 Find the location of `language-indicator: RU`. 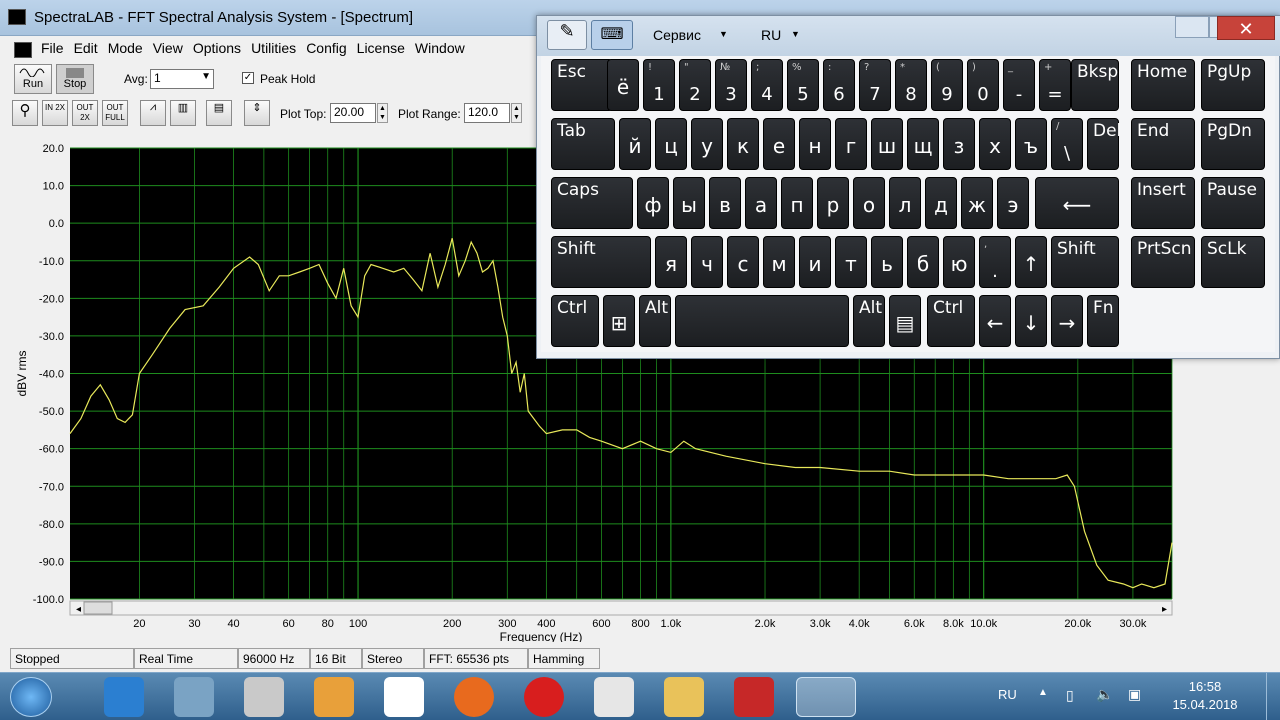

language-indicator: RU is located at coordinates (1007, 694).